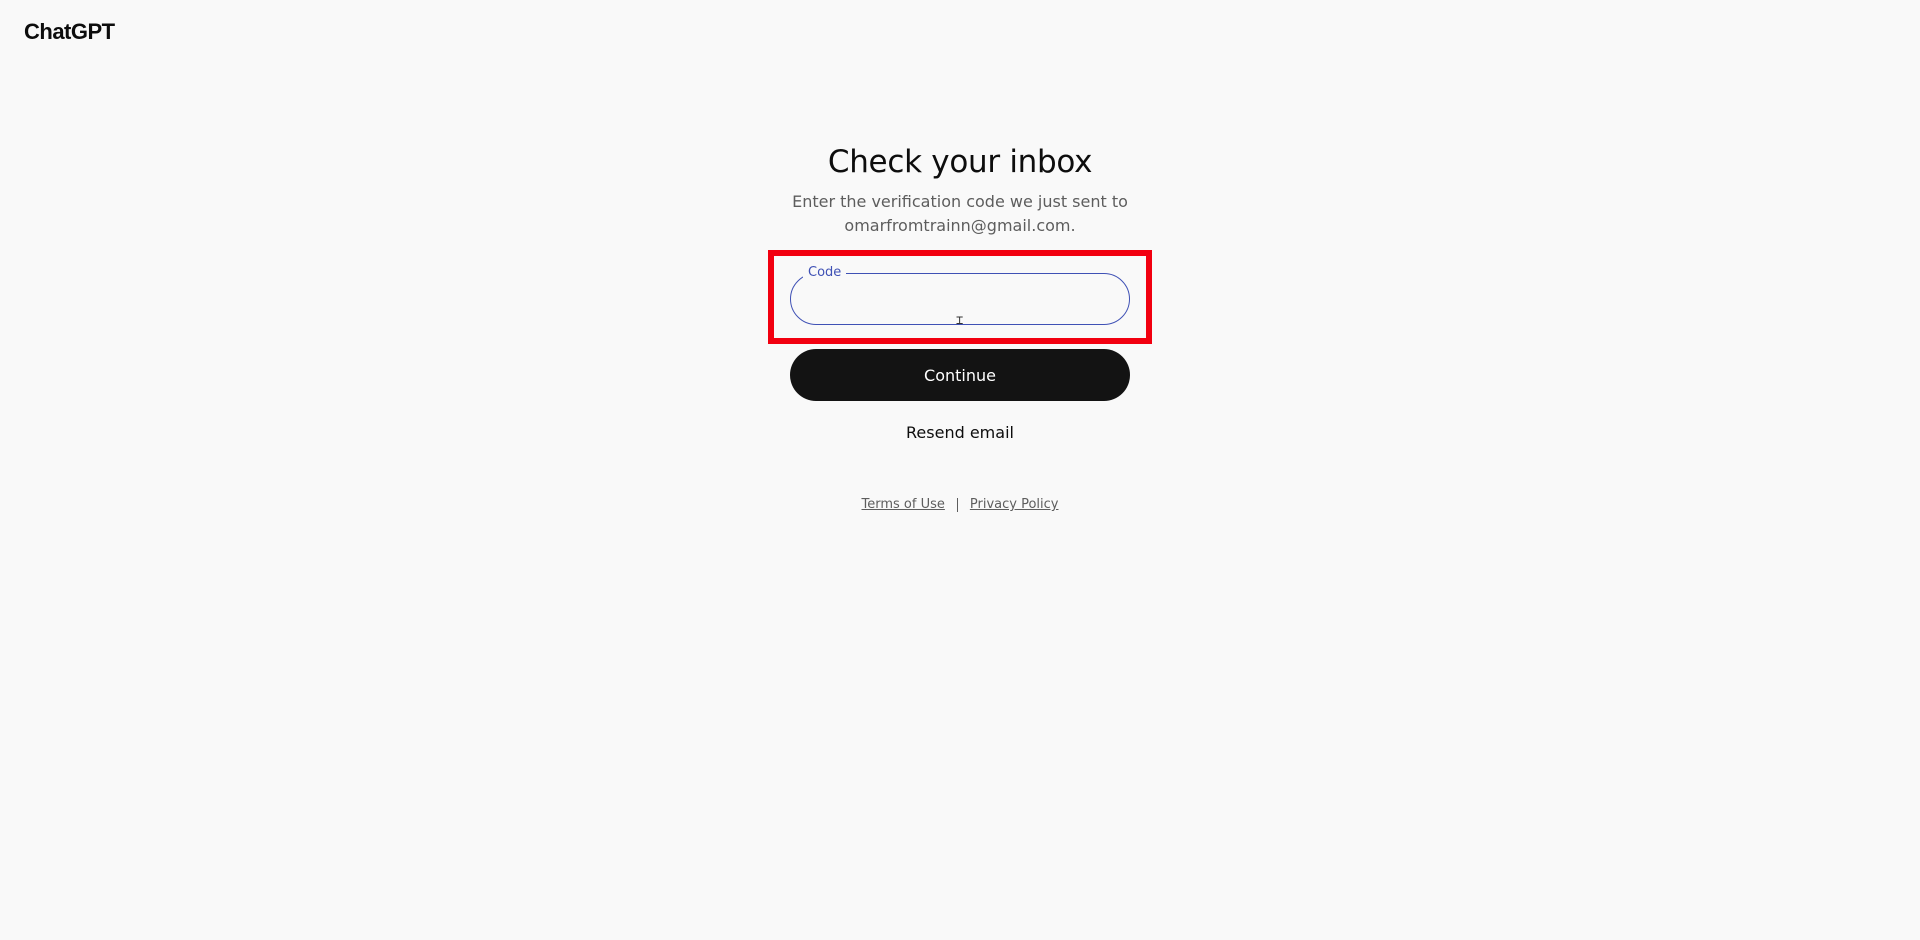 The height and width of the screenshot is (940, 1920). I want to click on text-cursor-icon: ⌶, so click(960, 320).